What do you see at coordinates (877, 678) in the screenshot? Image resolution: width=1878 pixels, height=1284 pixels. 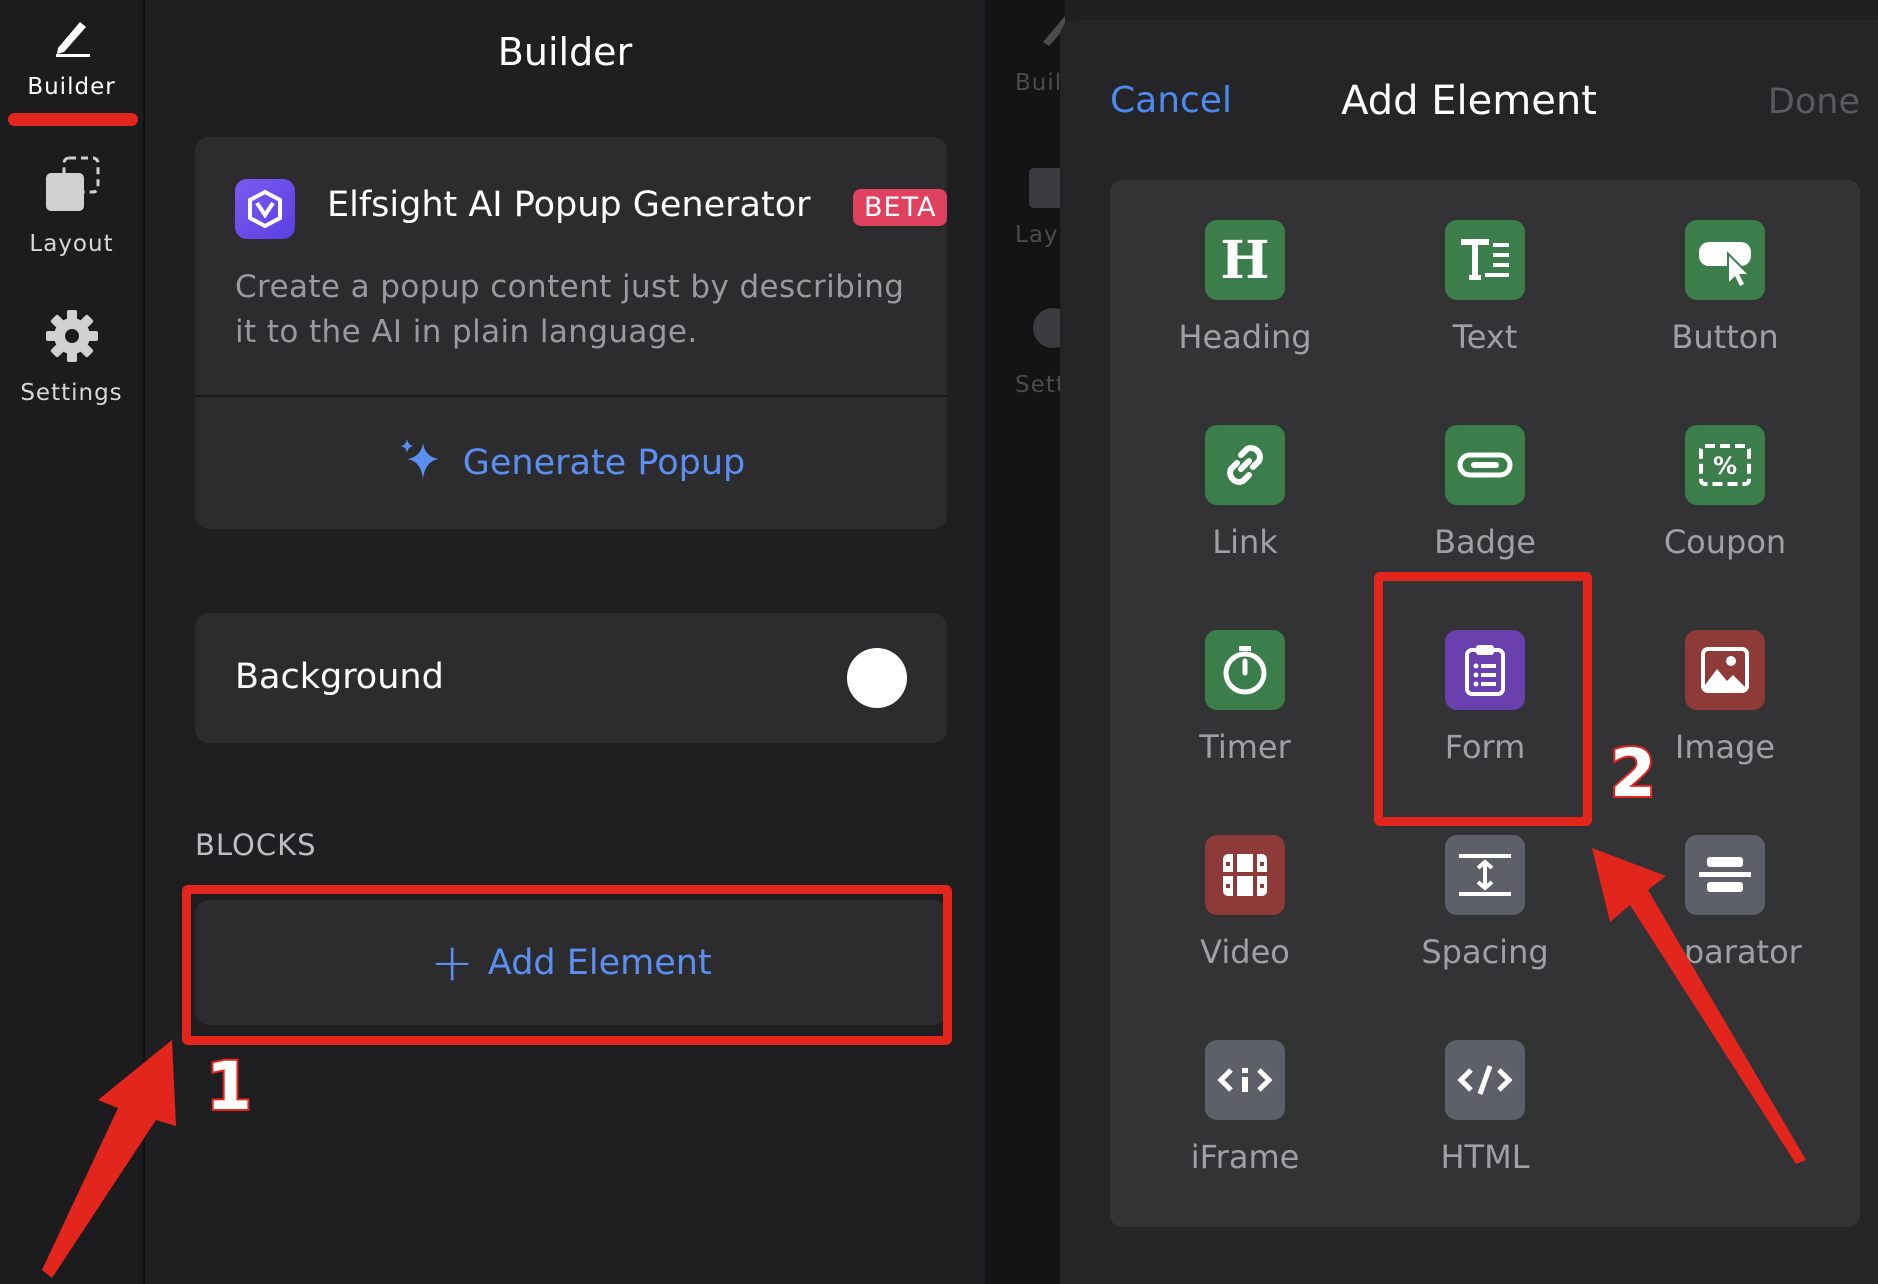 I see `background-toggle` at bounding box center [877, 678].